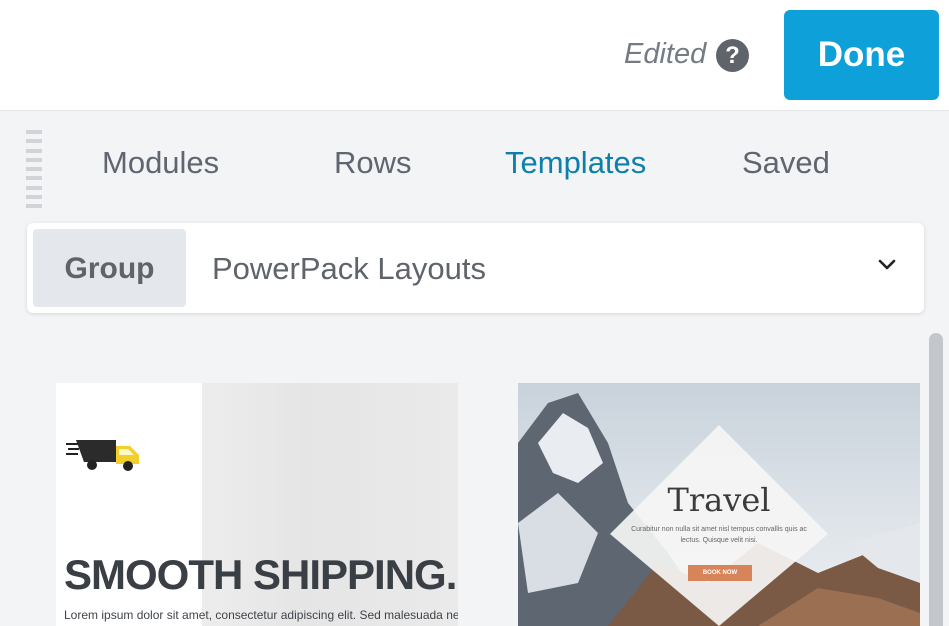 Image resolution: width=949 pixels, height=626 pixels. What do you see at coordinates (887, 265) in the screenshot?
I see `chevron-down-icon` at bounding box center [887, 265].